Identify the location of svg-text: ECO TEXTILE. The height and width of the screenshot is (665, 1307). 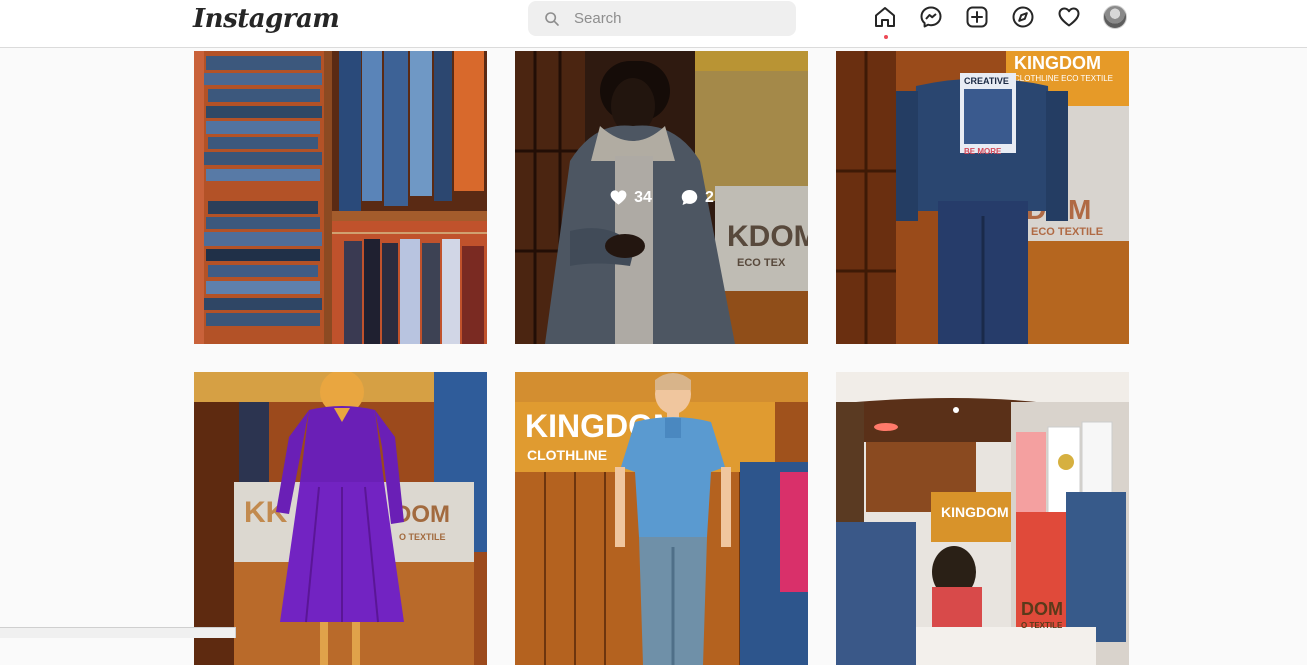
(1067, 232).